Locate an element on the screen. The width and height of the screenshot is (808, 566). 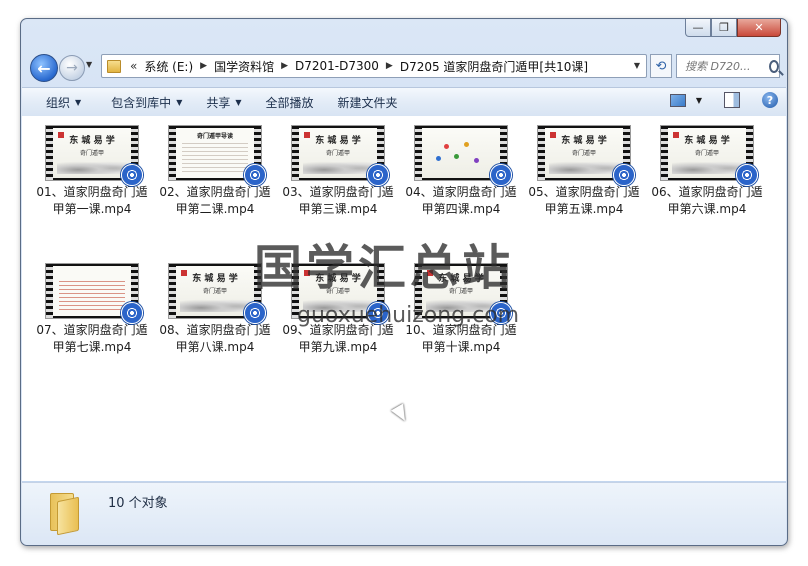
refresh-icon: ⟲ is located at coordinates (661, 66).